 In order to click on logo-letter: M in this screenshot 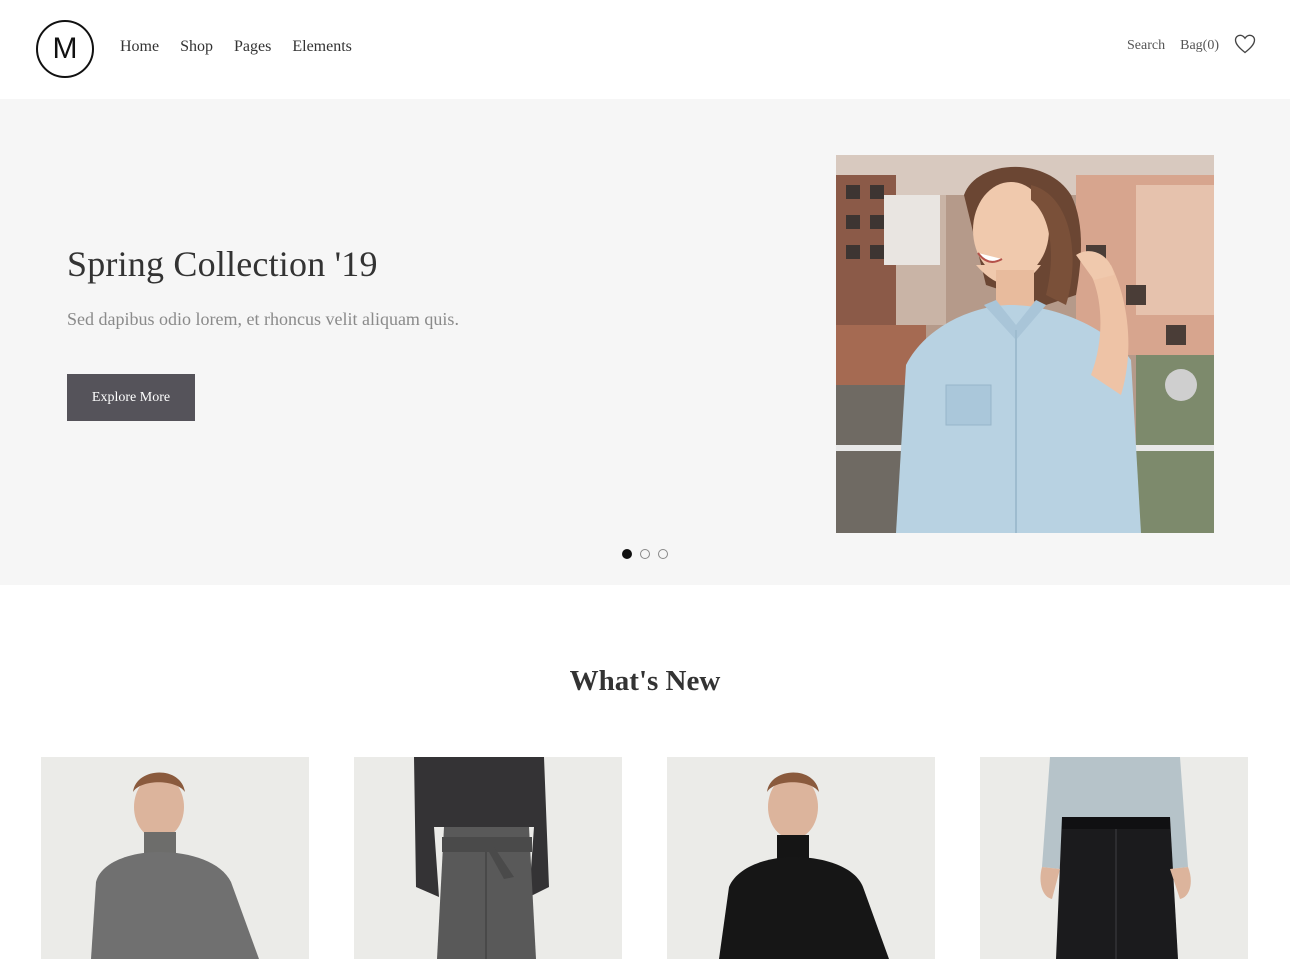, I will do `click(65, 48)`.